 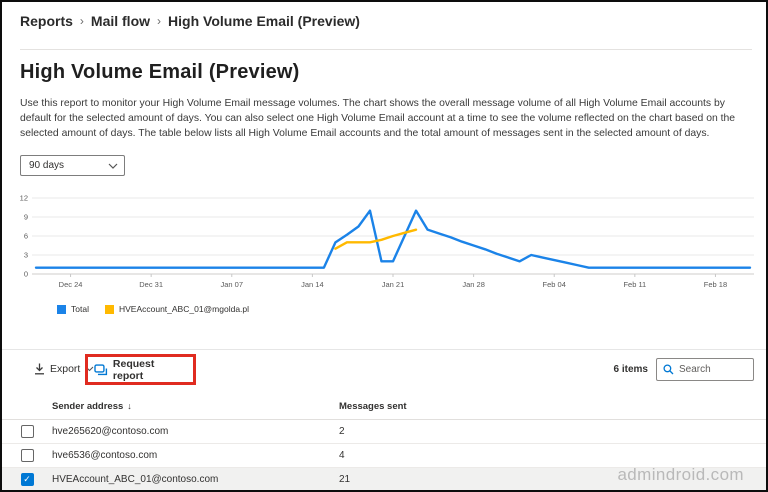 I want to click on row-checkbox-cell: ✓, so click(x=27, y=479).